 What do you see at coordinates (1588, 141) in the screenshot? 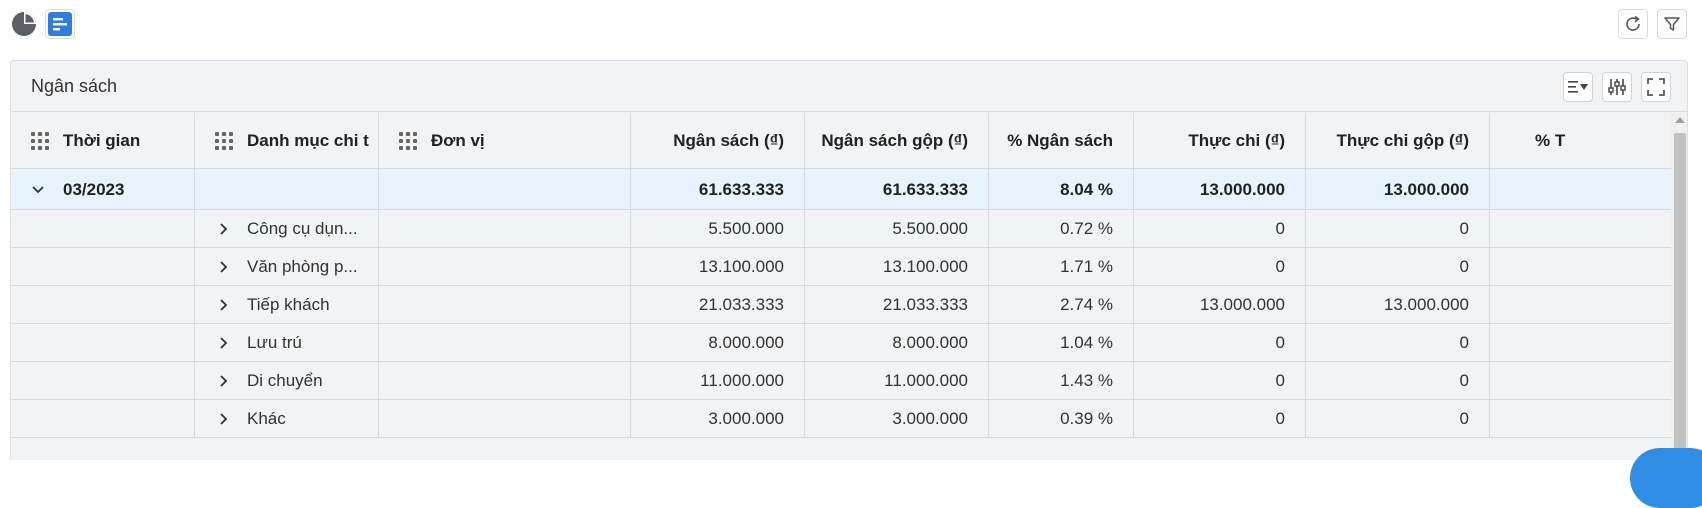
I see `column-header-actual-pct: % T` at bounding box center [1588, 141].